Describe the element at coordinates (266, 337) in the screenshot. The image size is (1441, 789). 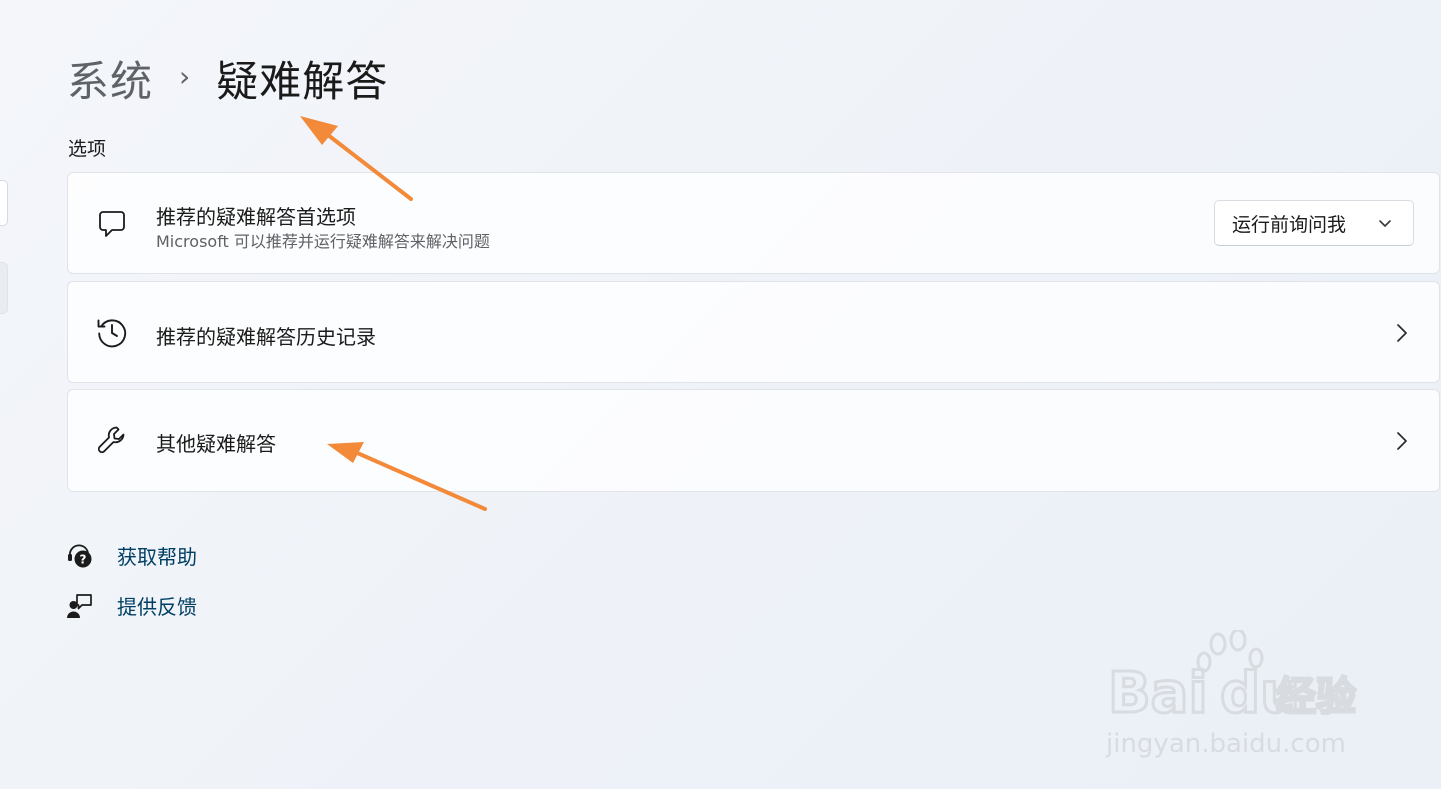
I see `card-title: 推荐的疑难解答历史记录` at that location.